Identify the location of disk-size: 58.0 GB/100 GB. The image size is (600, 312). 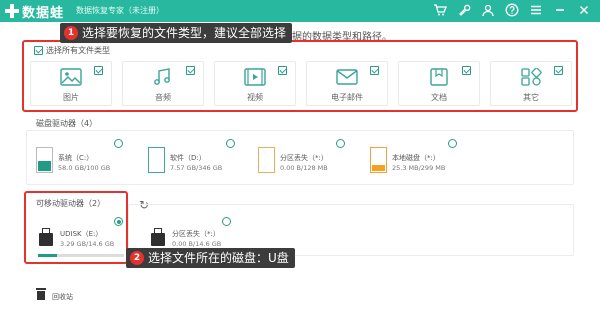
(84, 168).